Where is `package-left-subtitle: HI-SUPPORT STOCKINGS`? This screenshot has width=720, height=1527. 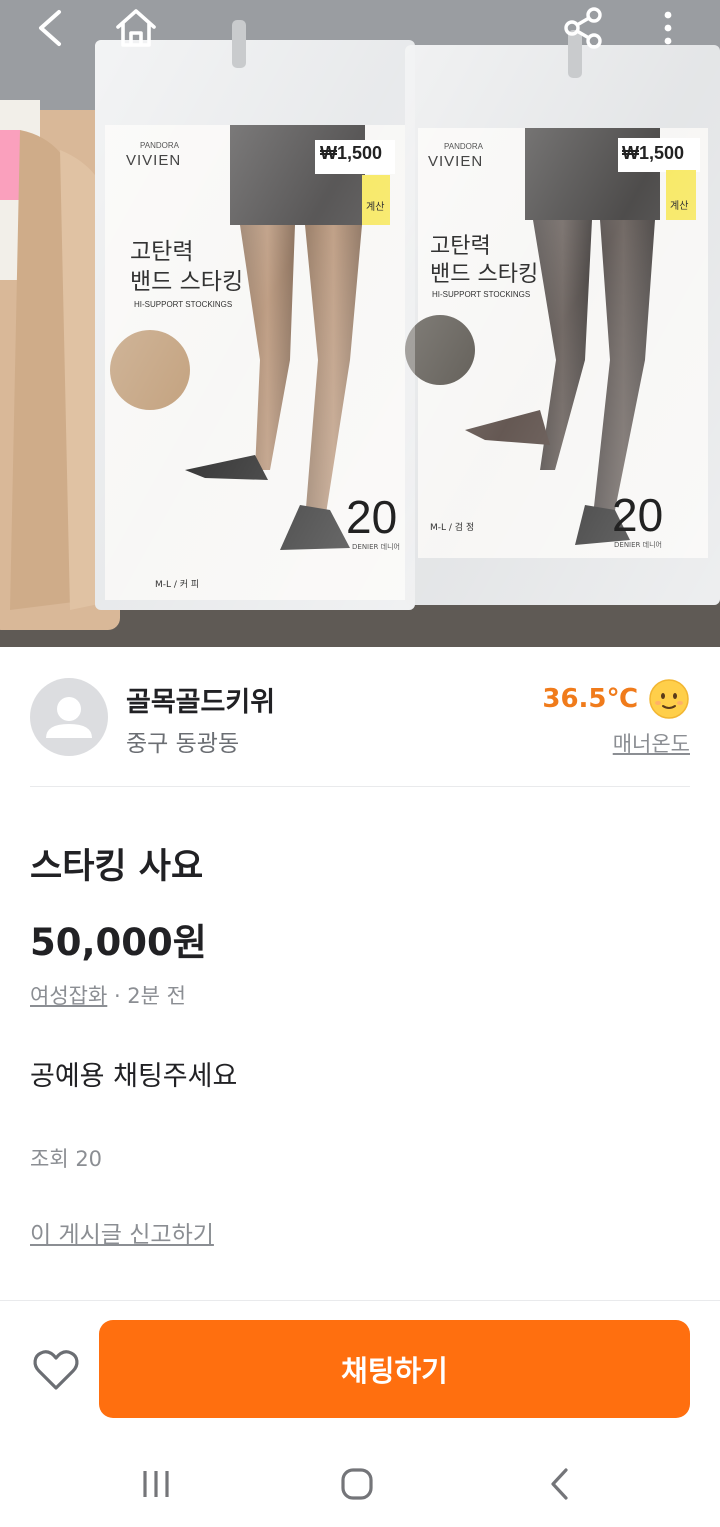
package-left-subtitle: HI-SUPPORT STOCKINGS is located at coordinates (183, 304).